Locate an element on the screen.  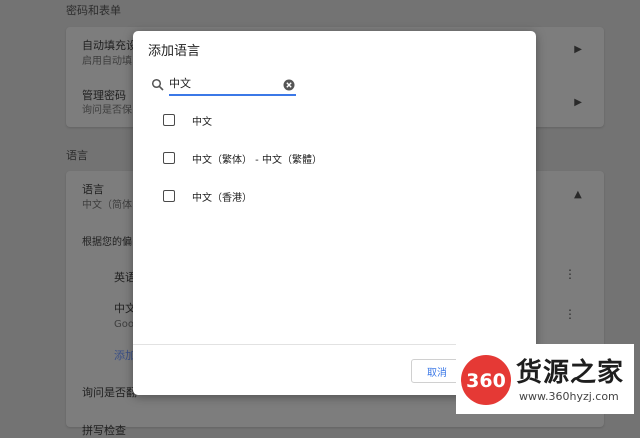
passwords-section-title: 密码和表单 is located at coordinates (93, 10).